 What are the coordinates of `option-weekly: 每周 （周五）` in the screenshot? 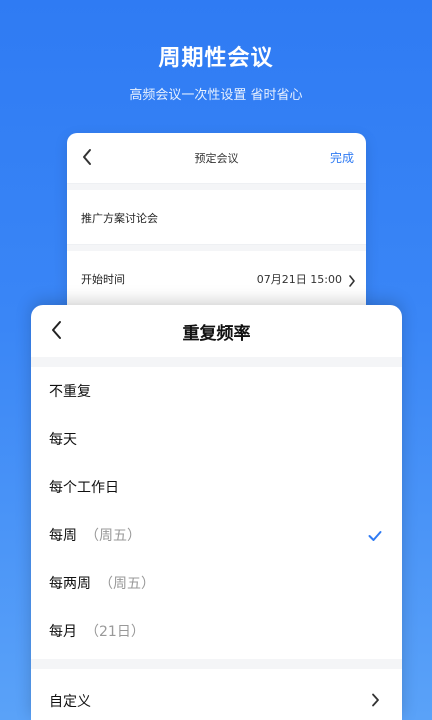 It's located at (216, 535).